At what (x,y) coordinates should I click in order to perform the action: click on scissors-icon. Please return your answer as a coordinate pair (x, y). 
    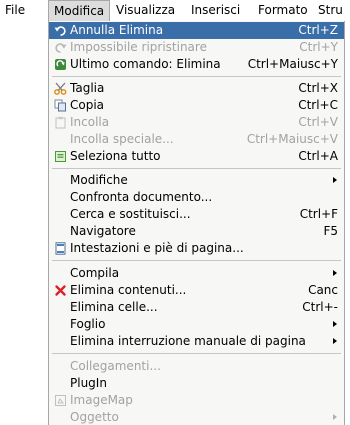
    Looking at the image, I should click on (60, 88).